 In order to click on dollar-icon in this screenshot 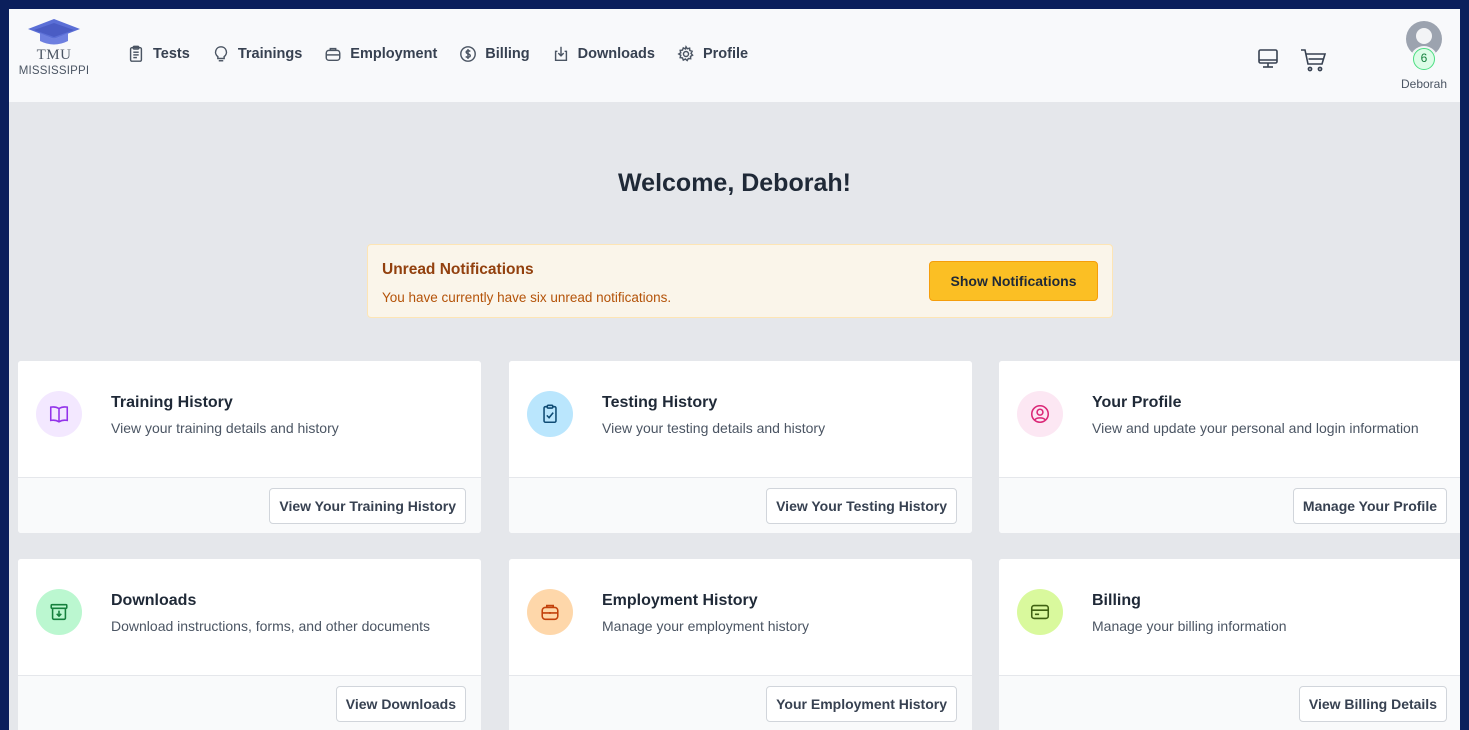, I will do `click(468, 54)`.